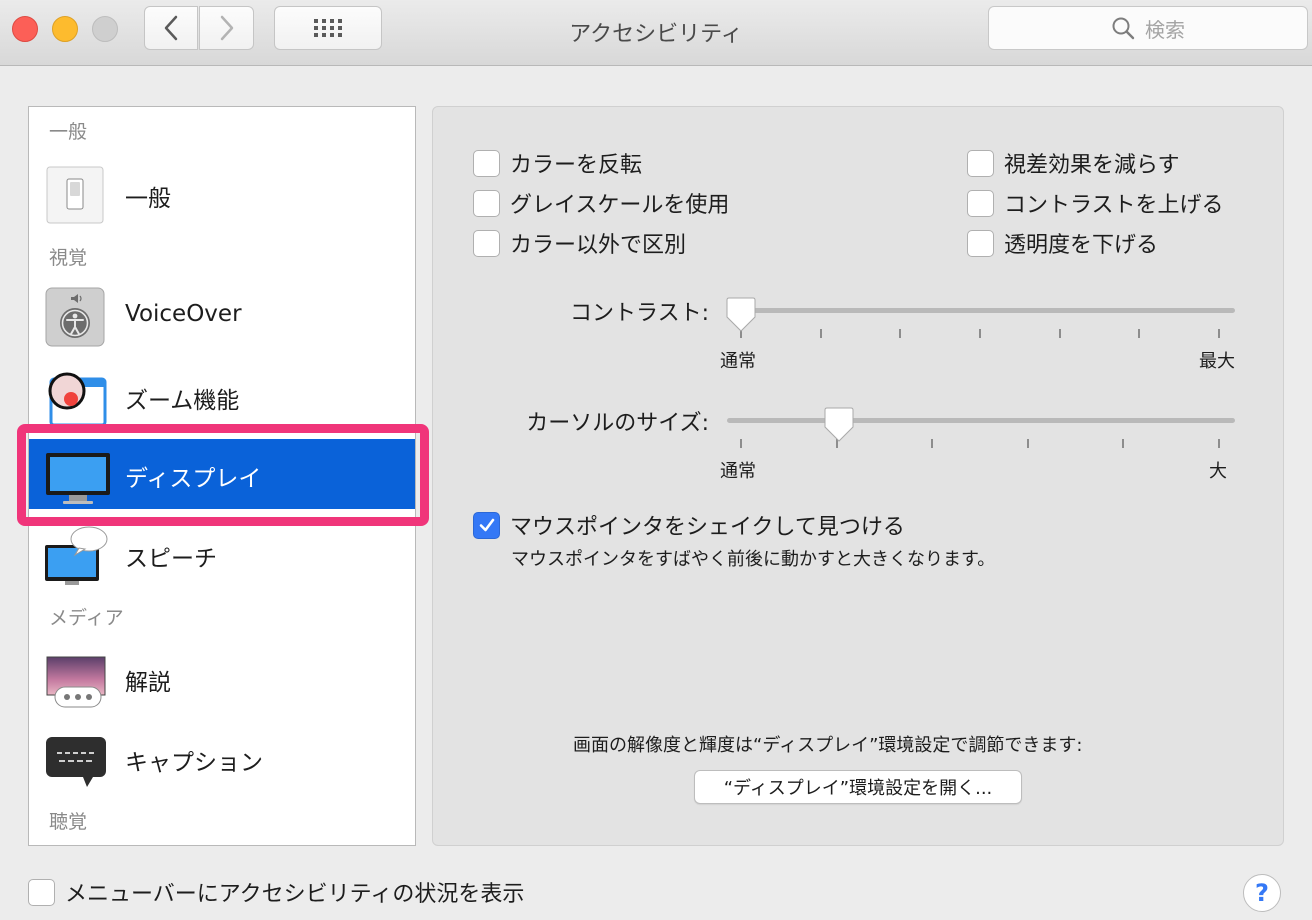 This screenshot has height=920, width=1312. I want to click on speech-icon, so click(76, 555).